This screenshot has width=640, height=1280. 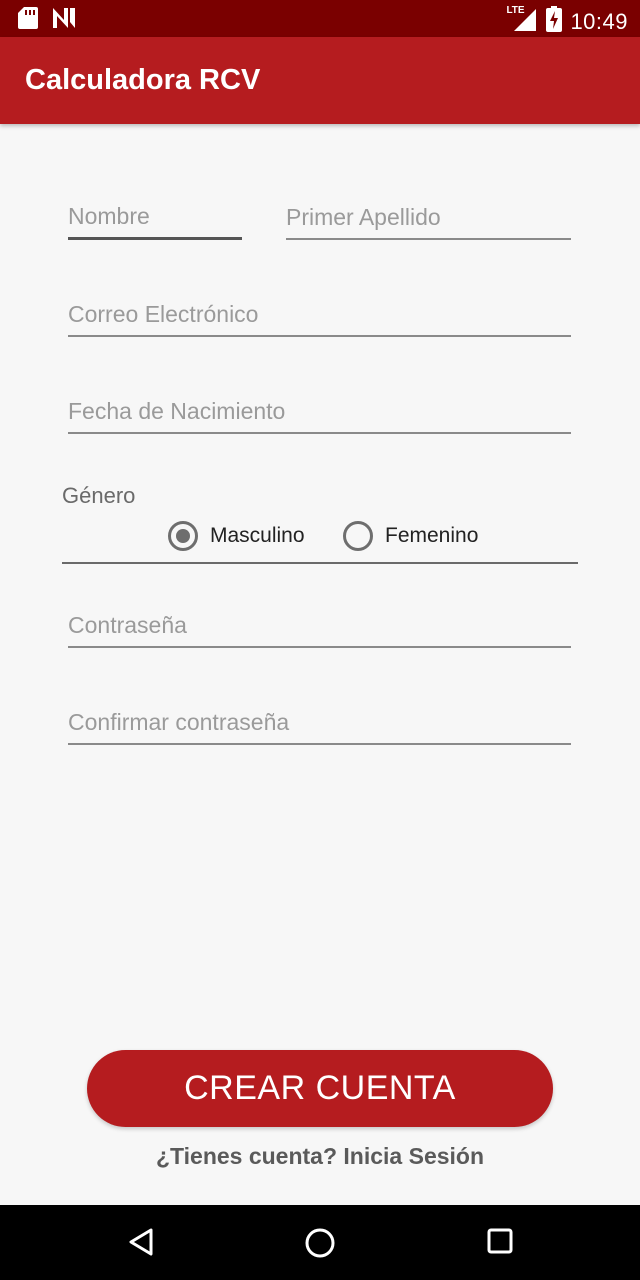 I want to click on home-icon, so click(x=320, y=1245).